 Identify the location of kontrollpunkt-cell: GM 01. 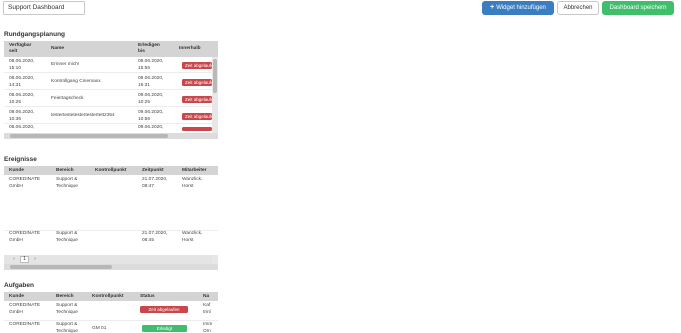
(99, 328).